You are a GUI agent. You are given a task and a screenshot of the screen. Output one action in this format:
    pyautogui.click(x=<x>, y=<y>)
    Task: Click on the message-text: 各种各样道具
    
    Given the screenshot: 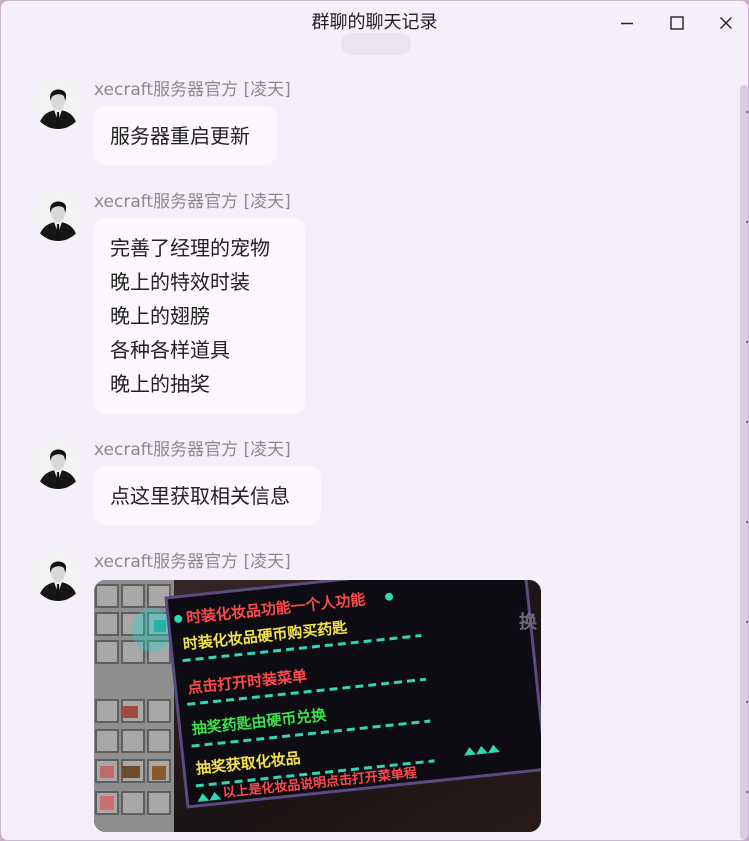 What is the action you would take?
    pyautogui.click(x=170, y=350)
    